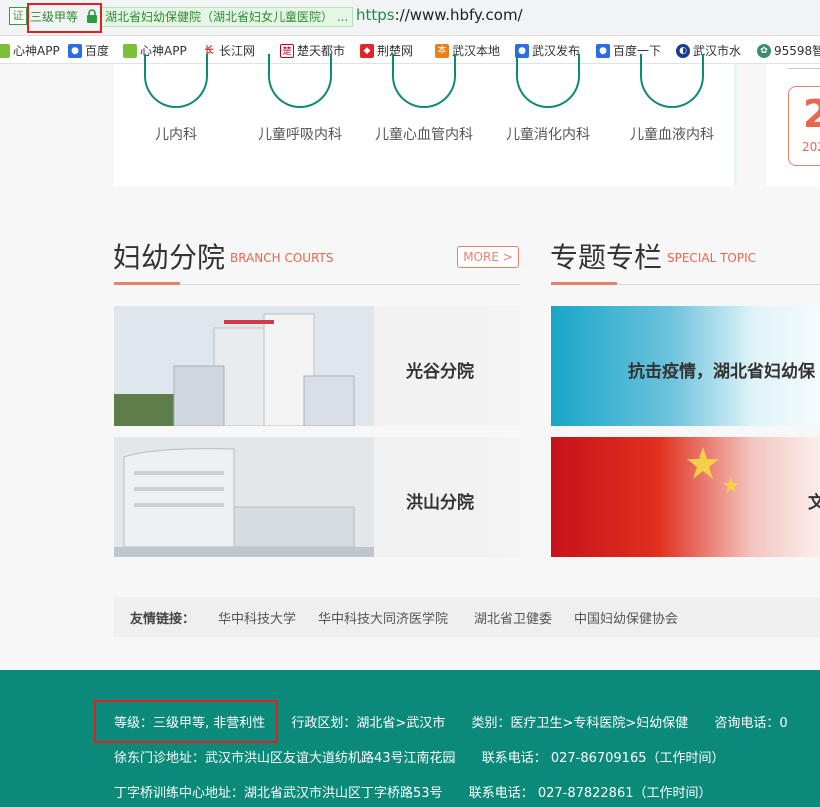  What do you see at coordinates (797, 51) in the screenshot?
I see `bookmark-label: 95598智` at bounding box center [797, 51].